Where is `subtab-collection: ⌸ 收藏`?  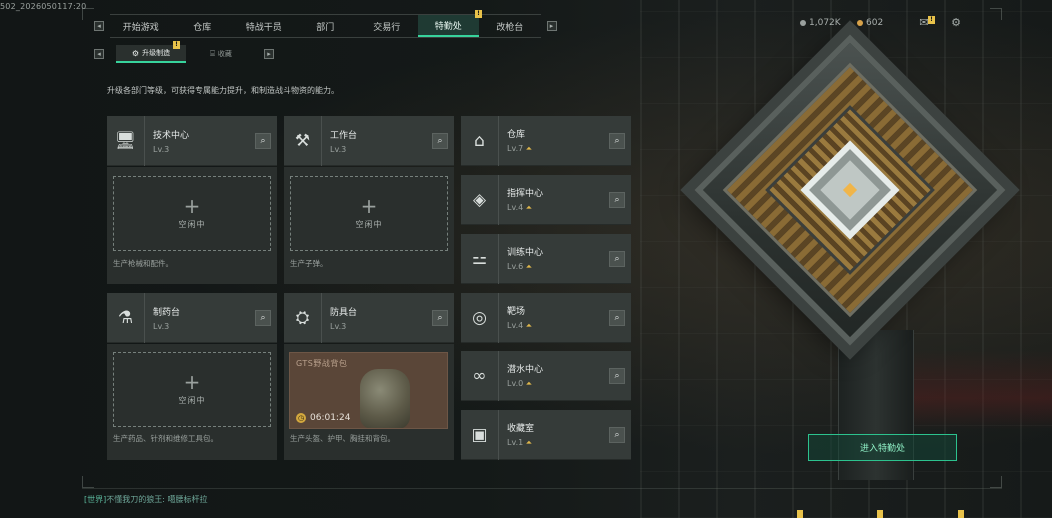
subtab-collection: ⌸ 收藏 is located at coordinates (221, 54).